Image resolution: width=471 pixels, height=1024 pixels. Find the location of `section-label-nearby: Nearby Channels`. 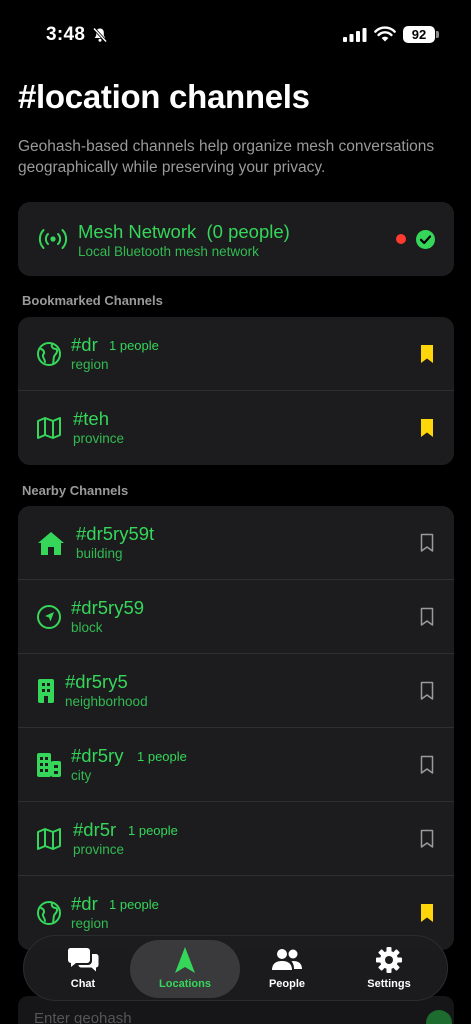

section-label-nearby: Nearby Channels is located at coordinates (75, 490).